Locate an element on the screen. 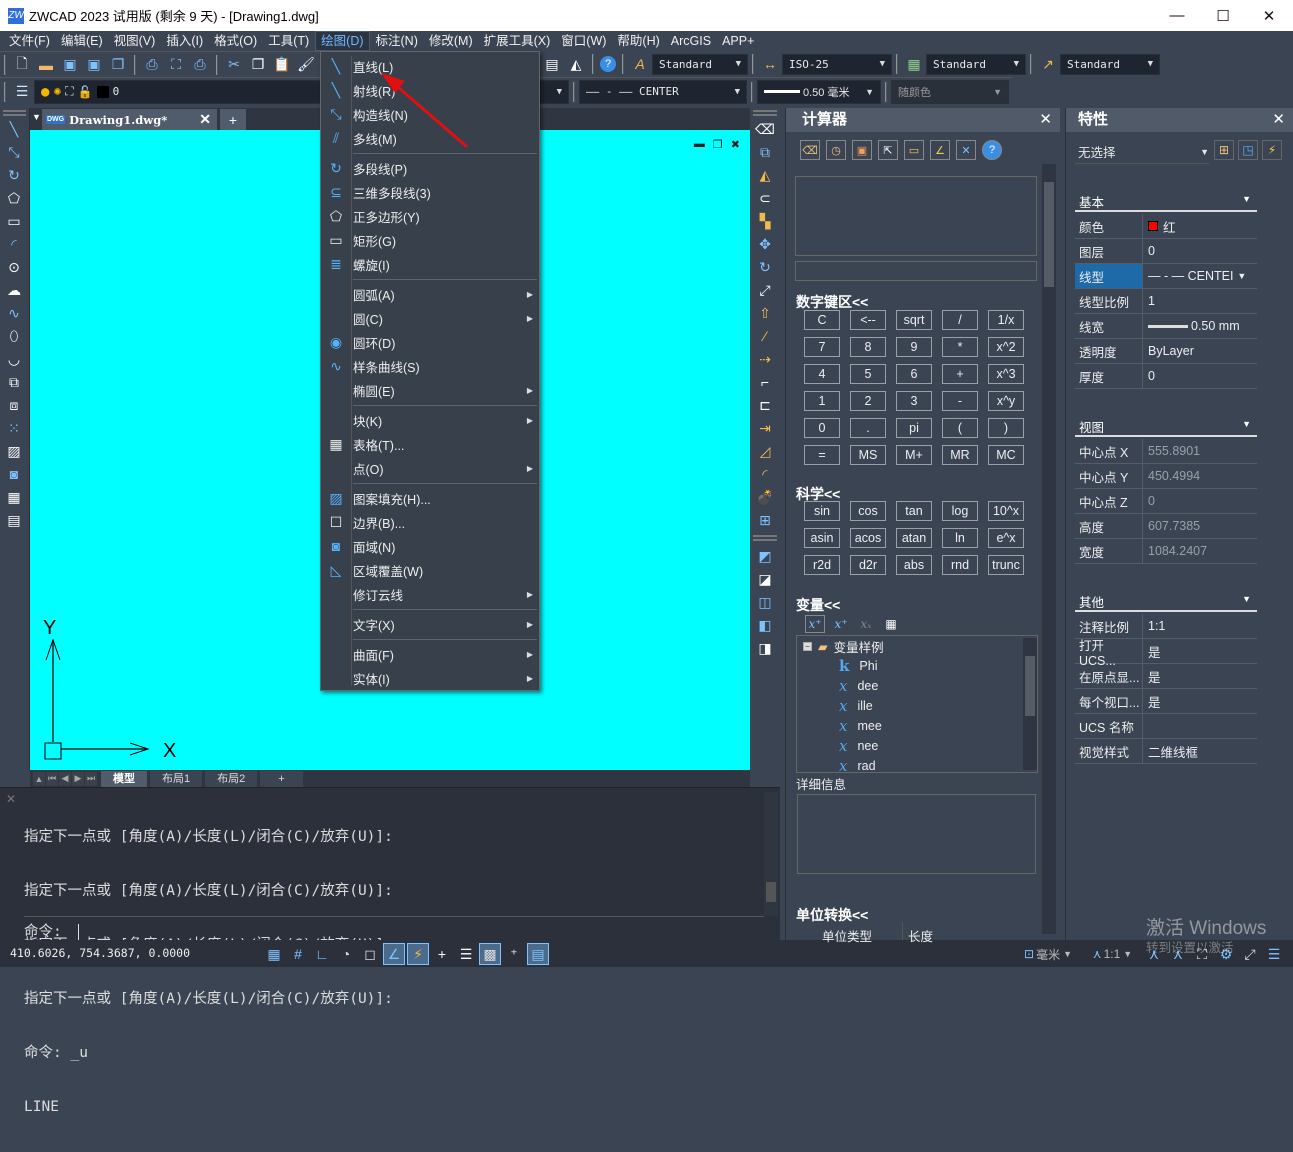  mleader-style-combo: Standard ▼ is located at coordinates (1110, 64).